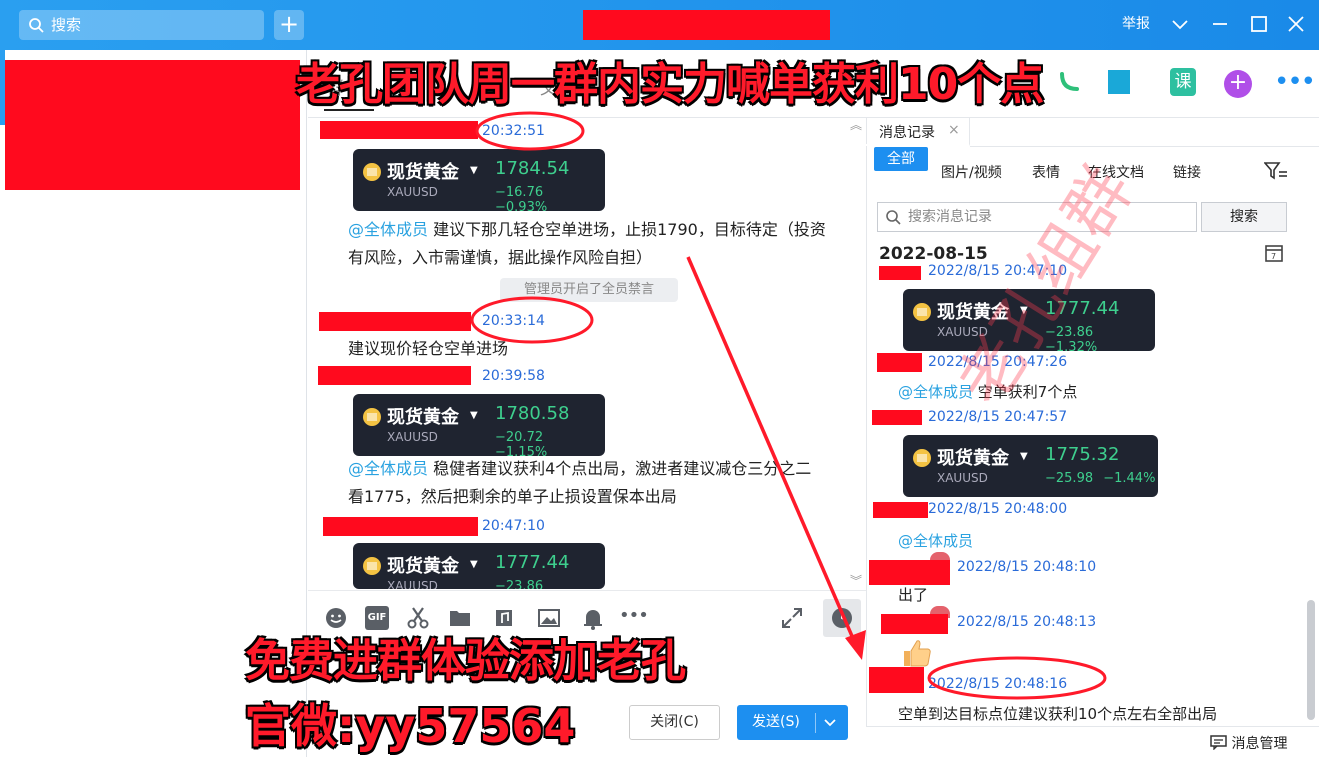 This screenshot has height=757, width=1319. What do you see at coordinates (670, 84) in the screenshot?
I see `promo-headline: 老孔团队周一群内实力喊单获利10个点` at bounding box center [670, 84].